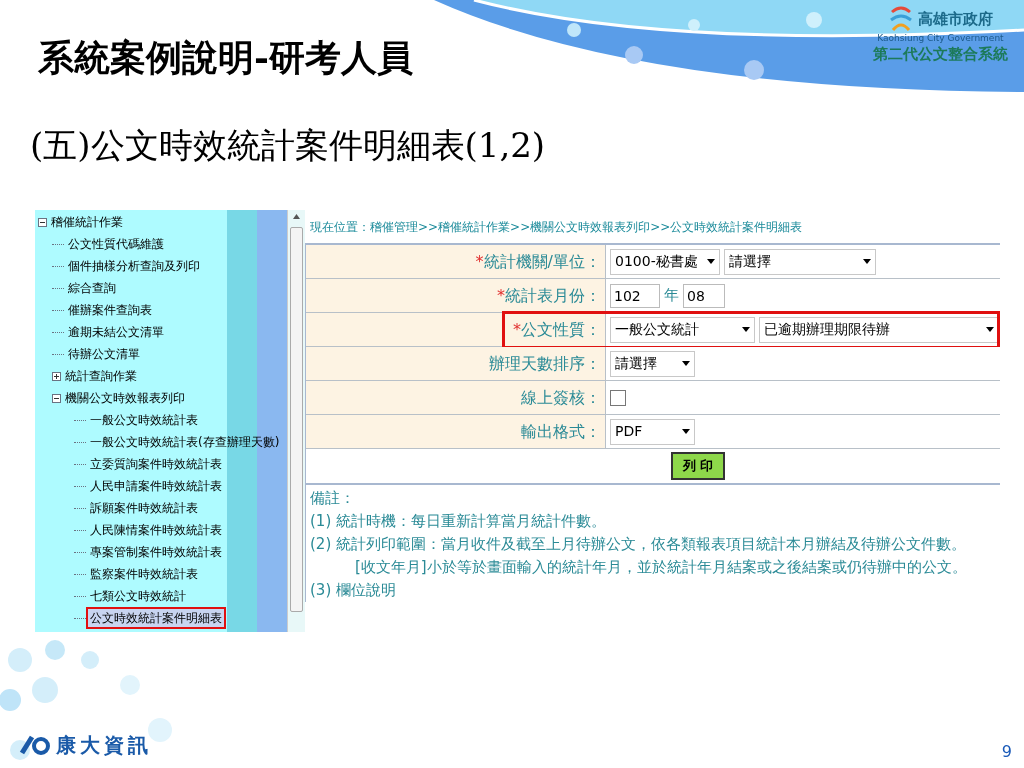 The width and height of the screenshot is (1024, 768). What do you see at coordinates (156, 530) in the screenshot?
I see `tree-item: 人民陳情案件時效統計表` at bounding box center [156, 530].